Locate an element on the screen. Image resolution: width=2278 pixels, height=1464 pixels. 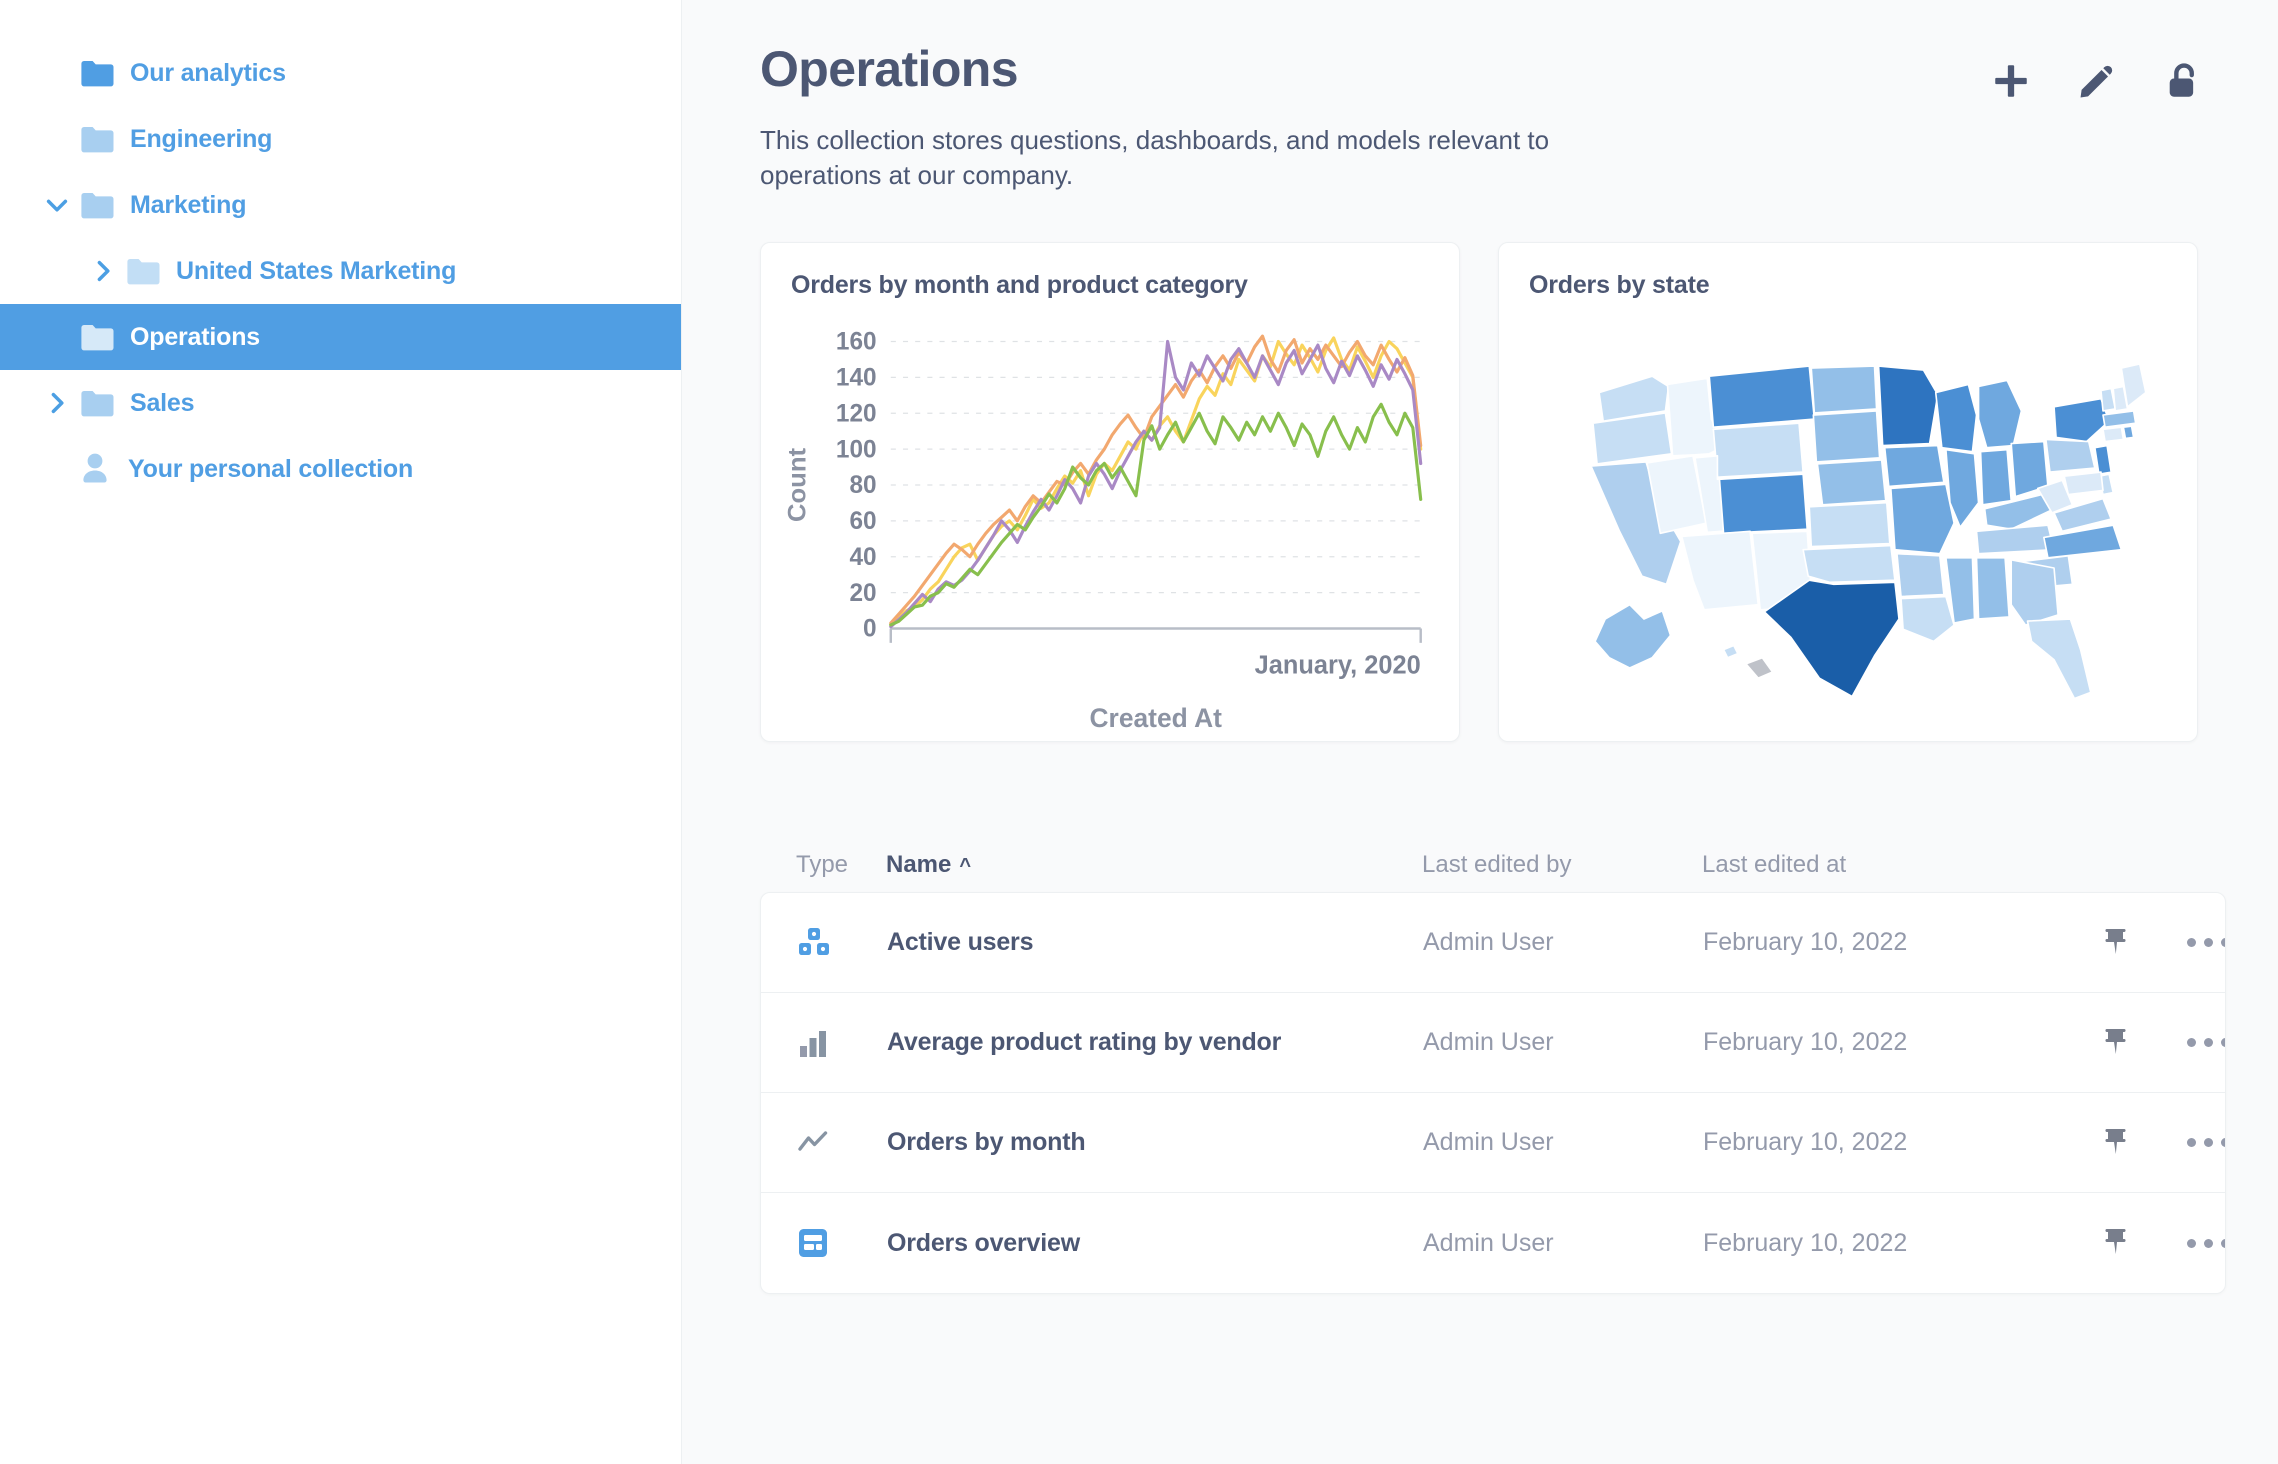
sidebar-item-your-personal-collection: Your personal collection is located at coordinates (340, 469).